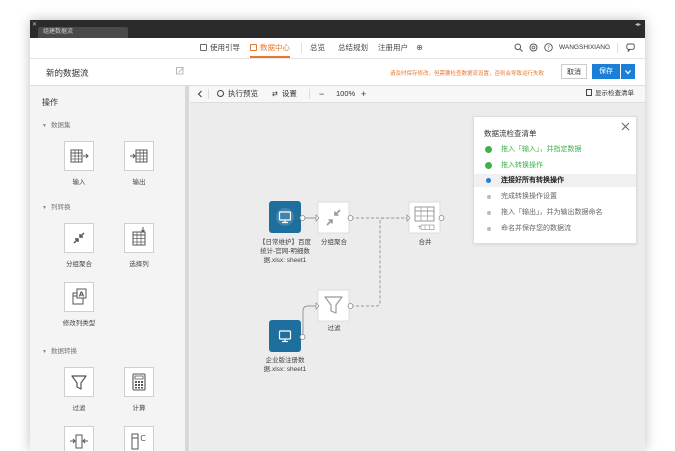 The image size is (675, 451). Describe the element at coordinates (638, 24) in the screenshot. I see `window-controls-icon: ◂▸` at that location.